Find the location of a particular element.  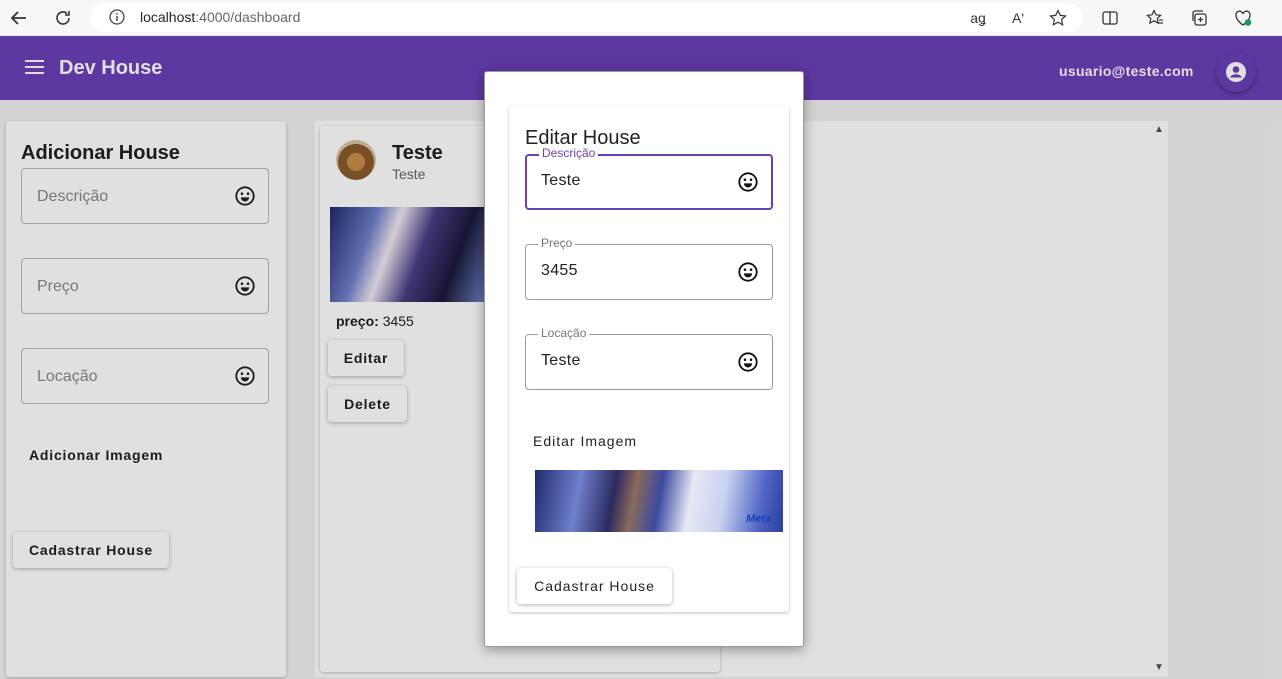

url-path: :4000/dashboard is located at coordinates (248, 17).